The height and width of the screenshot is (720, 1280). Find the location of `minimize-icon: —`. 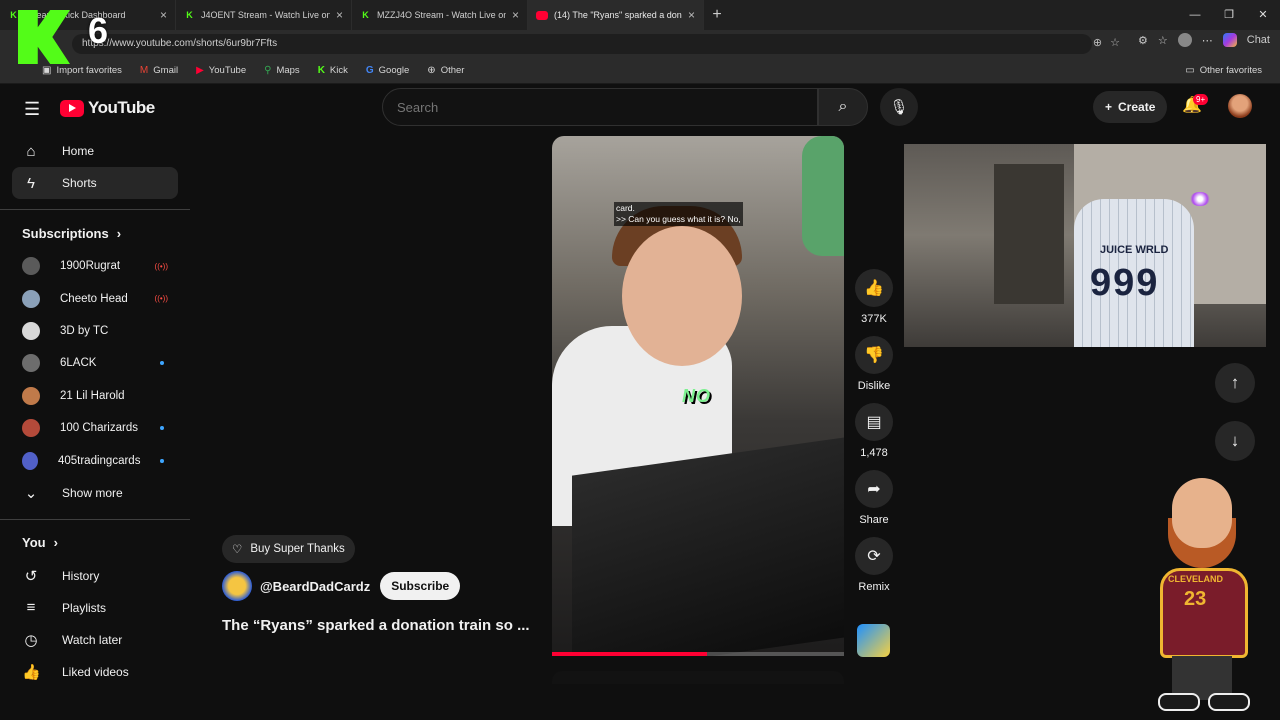

minimize-icon: — is located at coordinates (1195, 15).